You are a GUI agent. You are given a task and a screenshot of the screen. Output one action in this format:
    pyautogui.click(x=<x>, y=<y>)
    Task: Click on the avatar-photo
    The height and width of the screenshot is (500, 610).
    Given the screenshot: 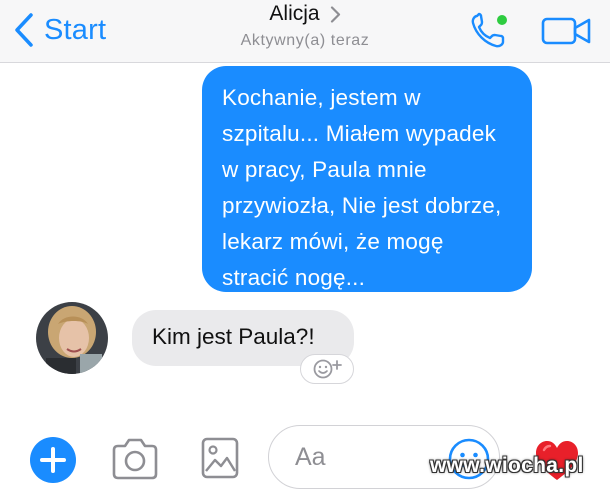 What is the action you would take?
    pyautogui.click(x=72, y=338)
    